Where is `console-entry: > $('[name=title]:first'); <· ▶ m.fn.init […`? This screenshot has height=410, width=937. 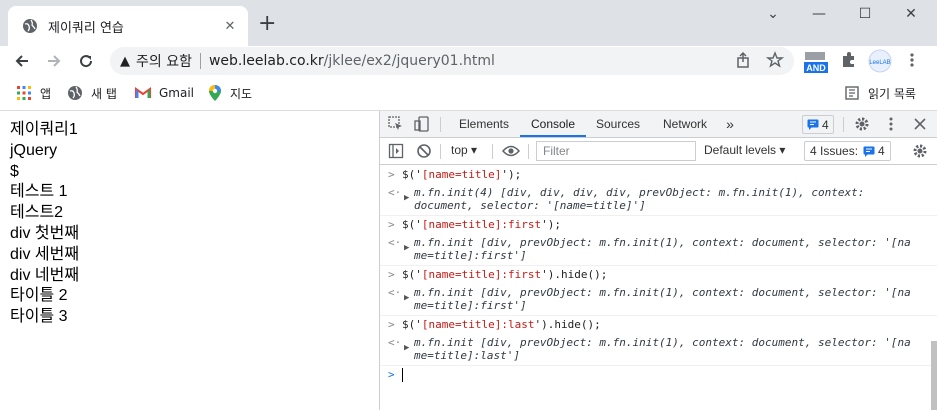
console-entry: > $('[name=title]:first'); <· ▶ m.fn.init [… is located at coordinates (658, 241).